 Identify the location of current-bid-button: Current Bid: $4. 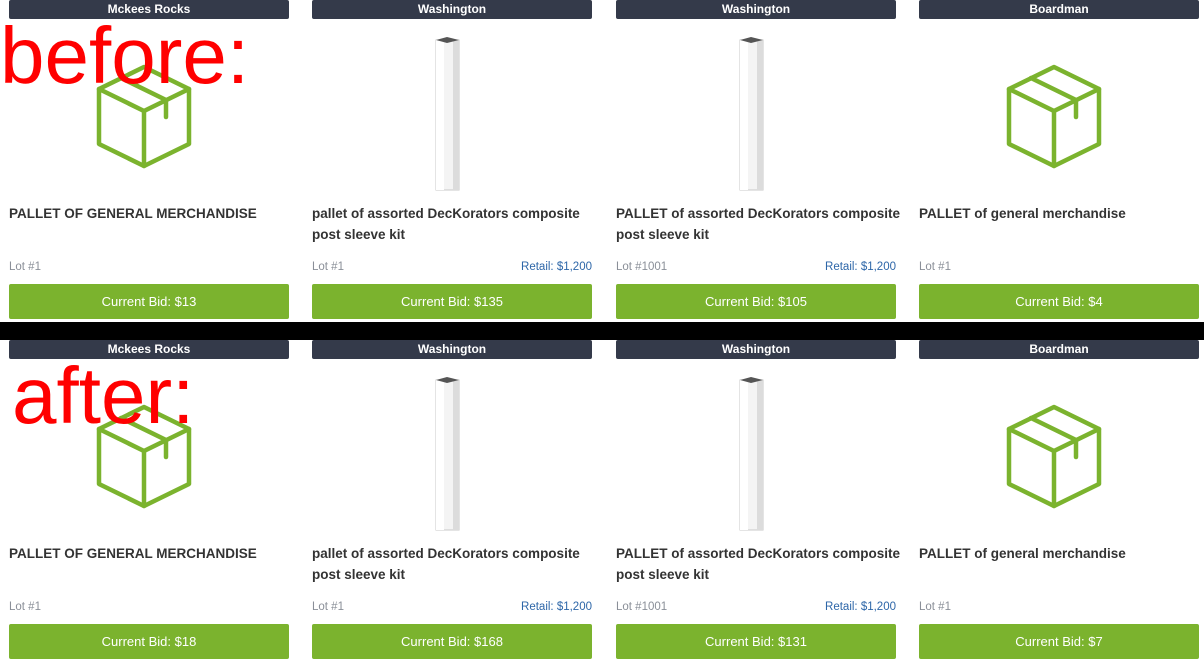
(1059, 301).